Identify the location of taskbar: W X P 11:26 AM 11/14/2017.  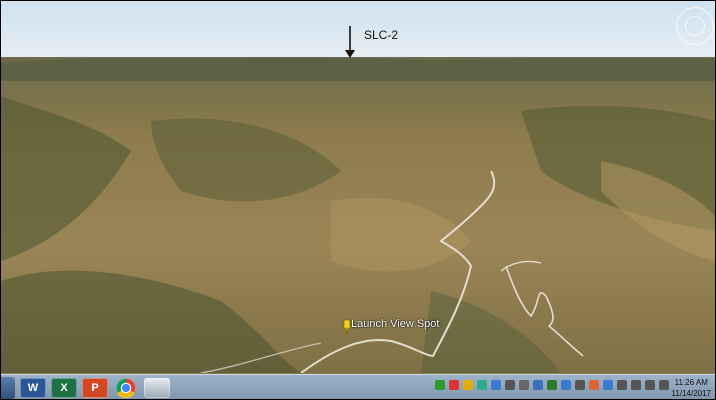
(358, 386).